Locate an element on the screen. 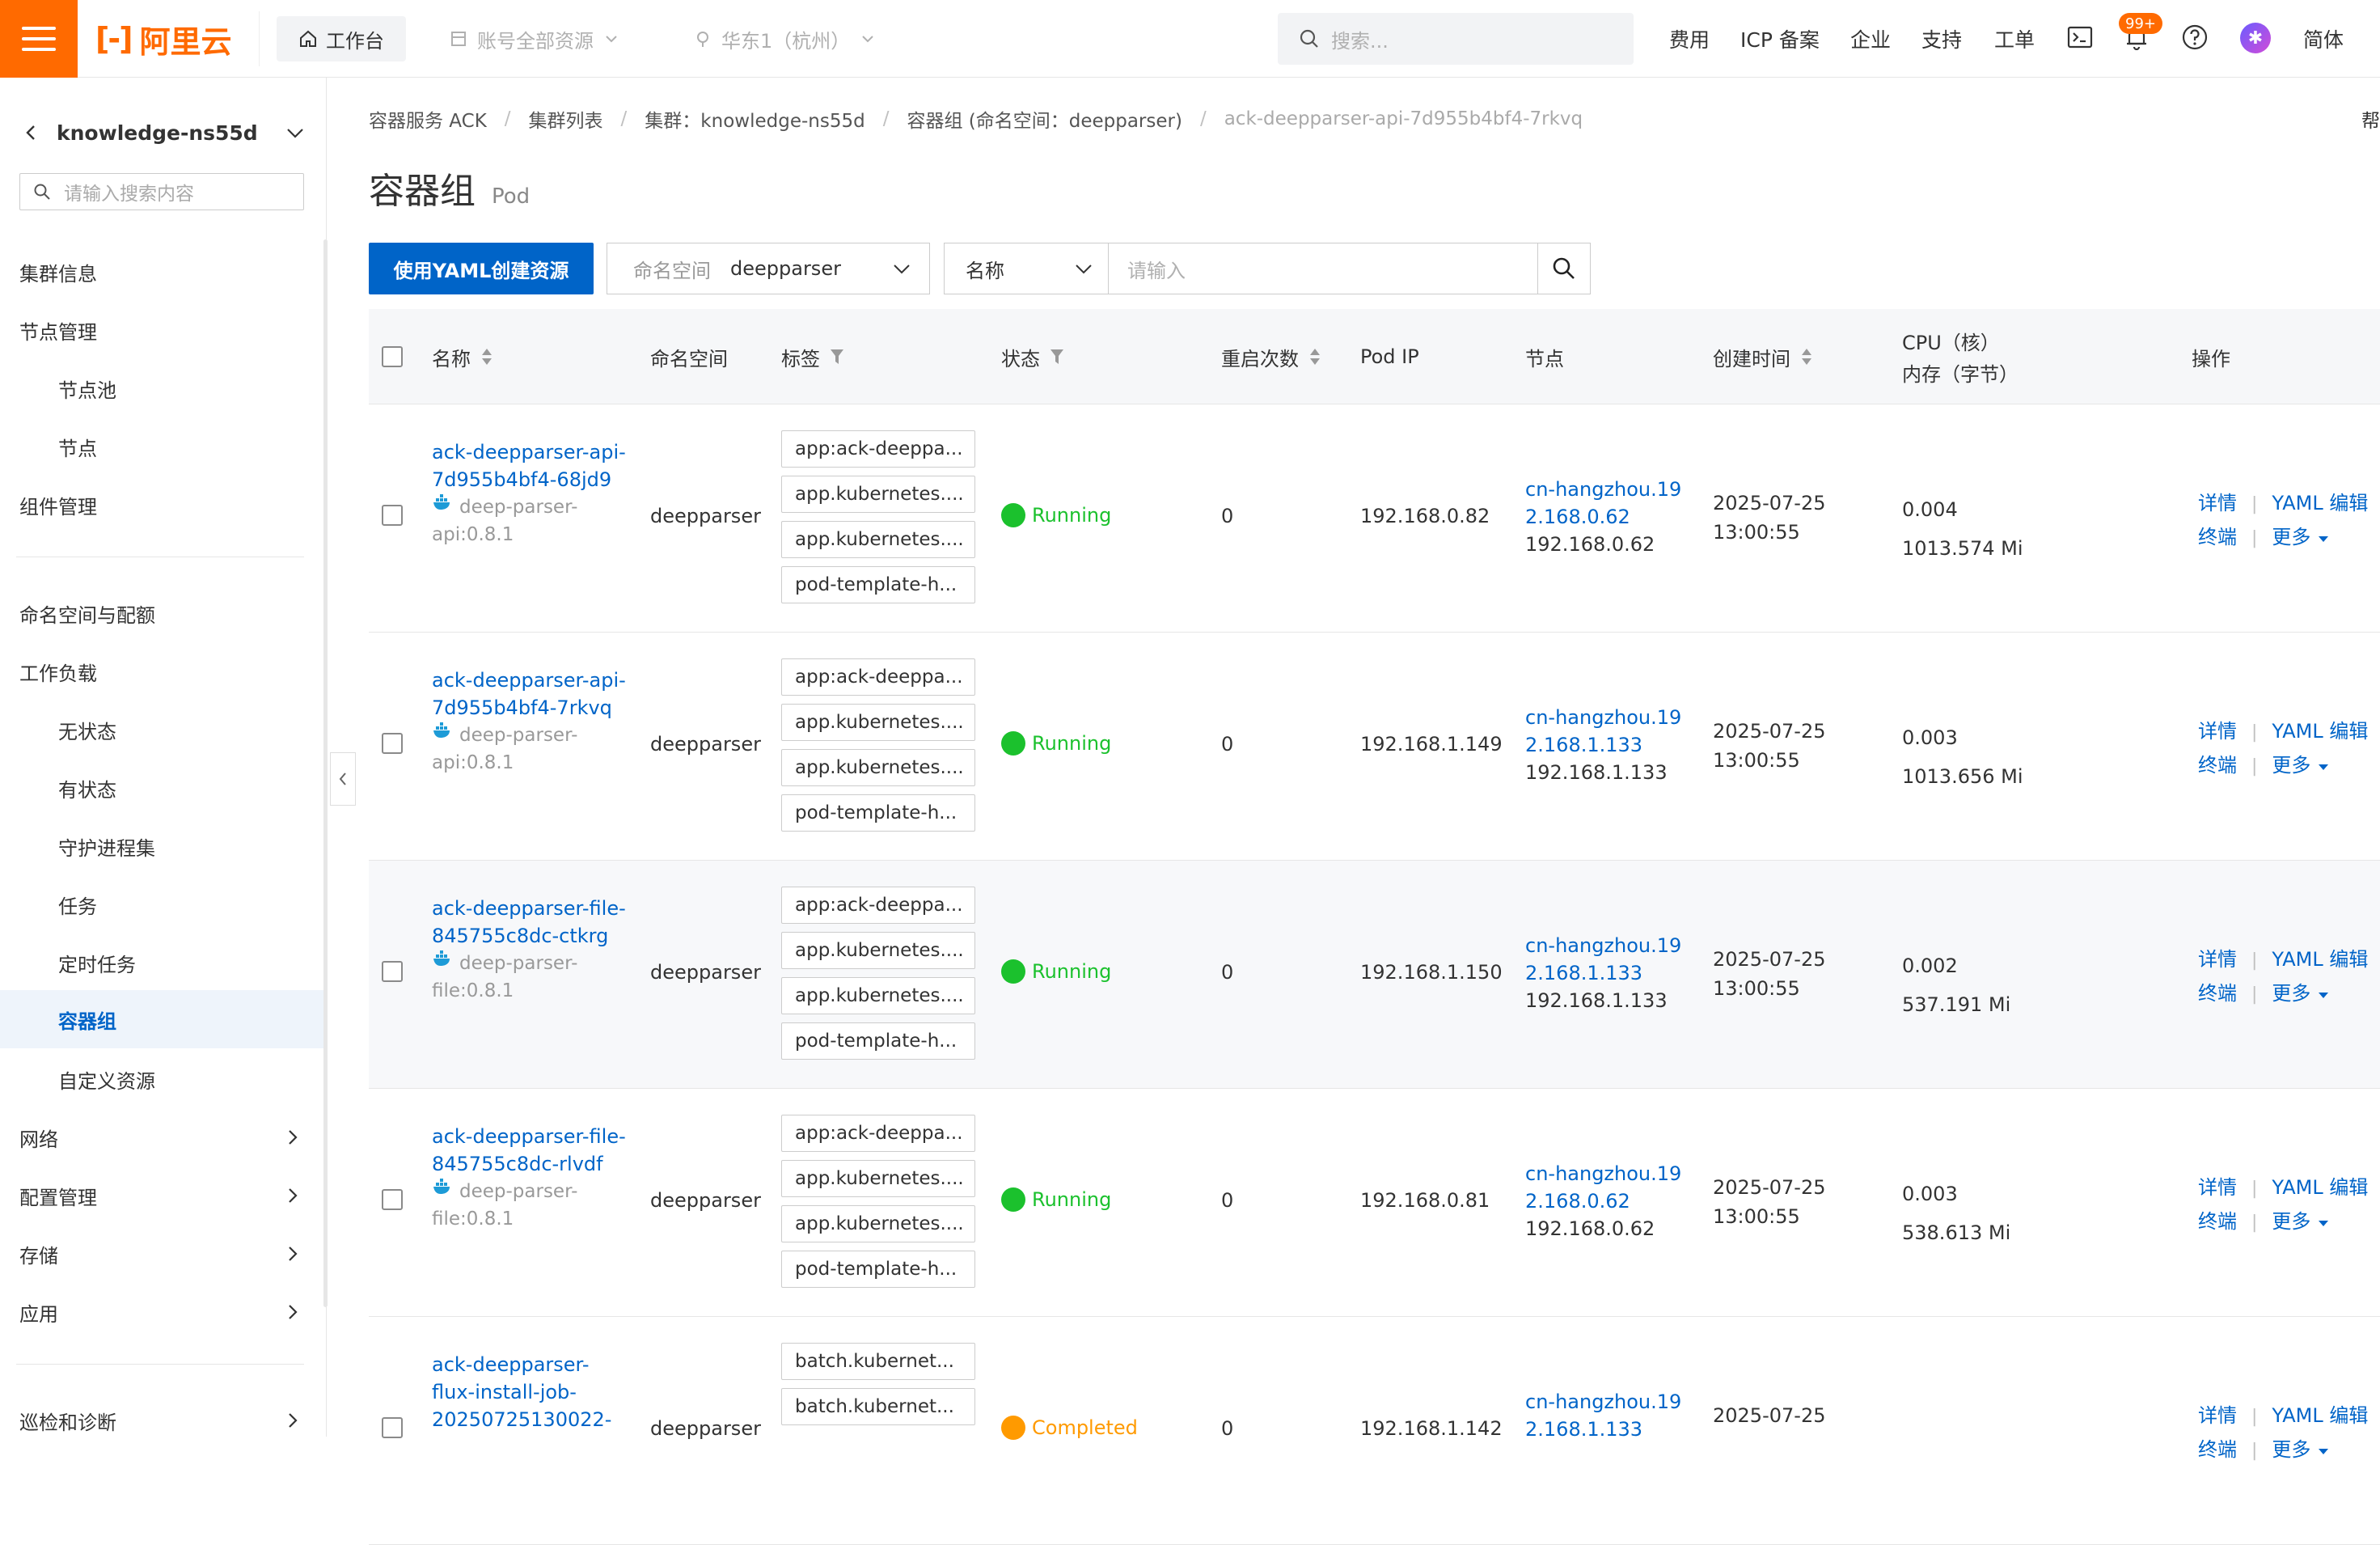  nav-link-icp: ICP 备案 is located at coordinates (1780, 38).